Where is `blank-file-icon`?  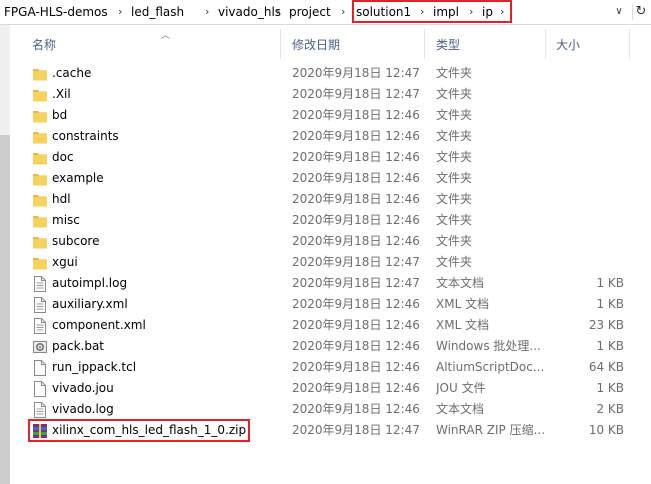
blank-file-icon is located at coordinates (40, 389).